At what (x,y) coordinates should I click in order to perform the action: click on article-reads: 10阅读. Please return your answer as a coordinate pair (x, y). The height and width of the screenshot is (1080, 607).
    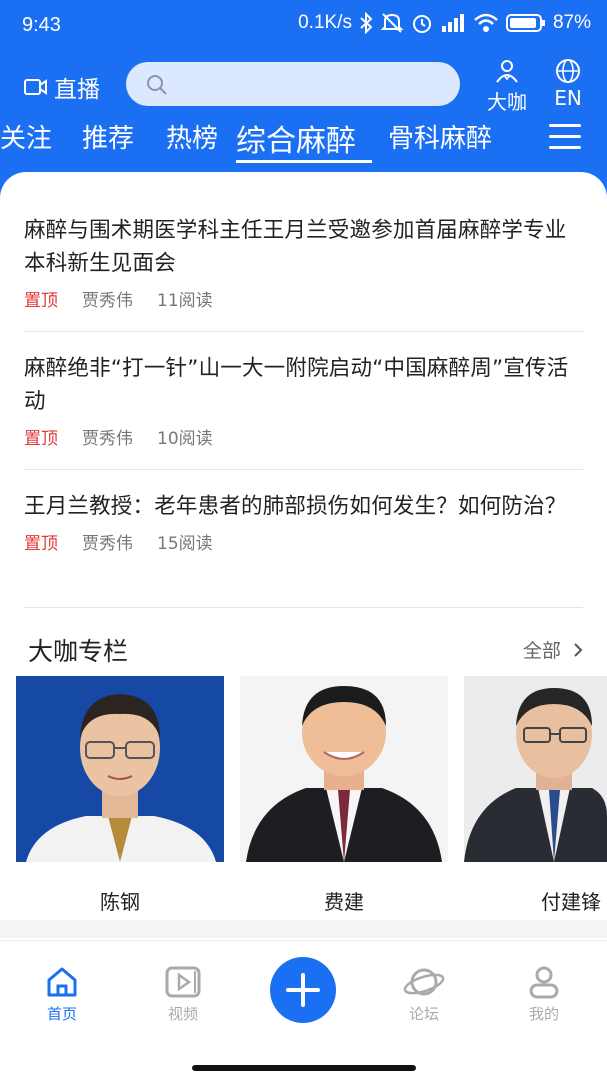
    Looking at the image, I should click on (185, 439).